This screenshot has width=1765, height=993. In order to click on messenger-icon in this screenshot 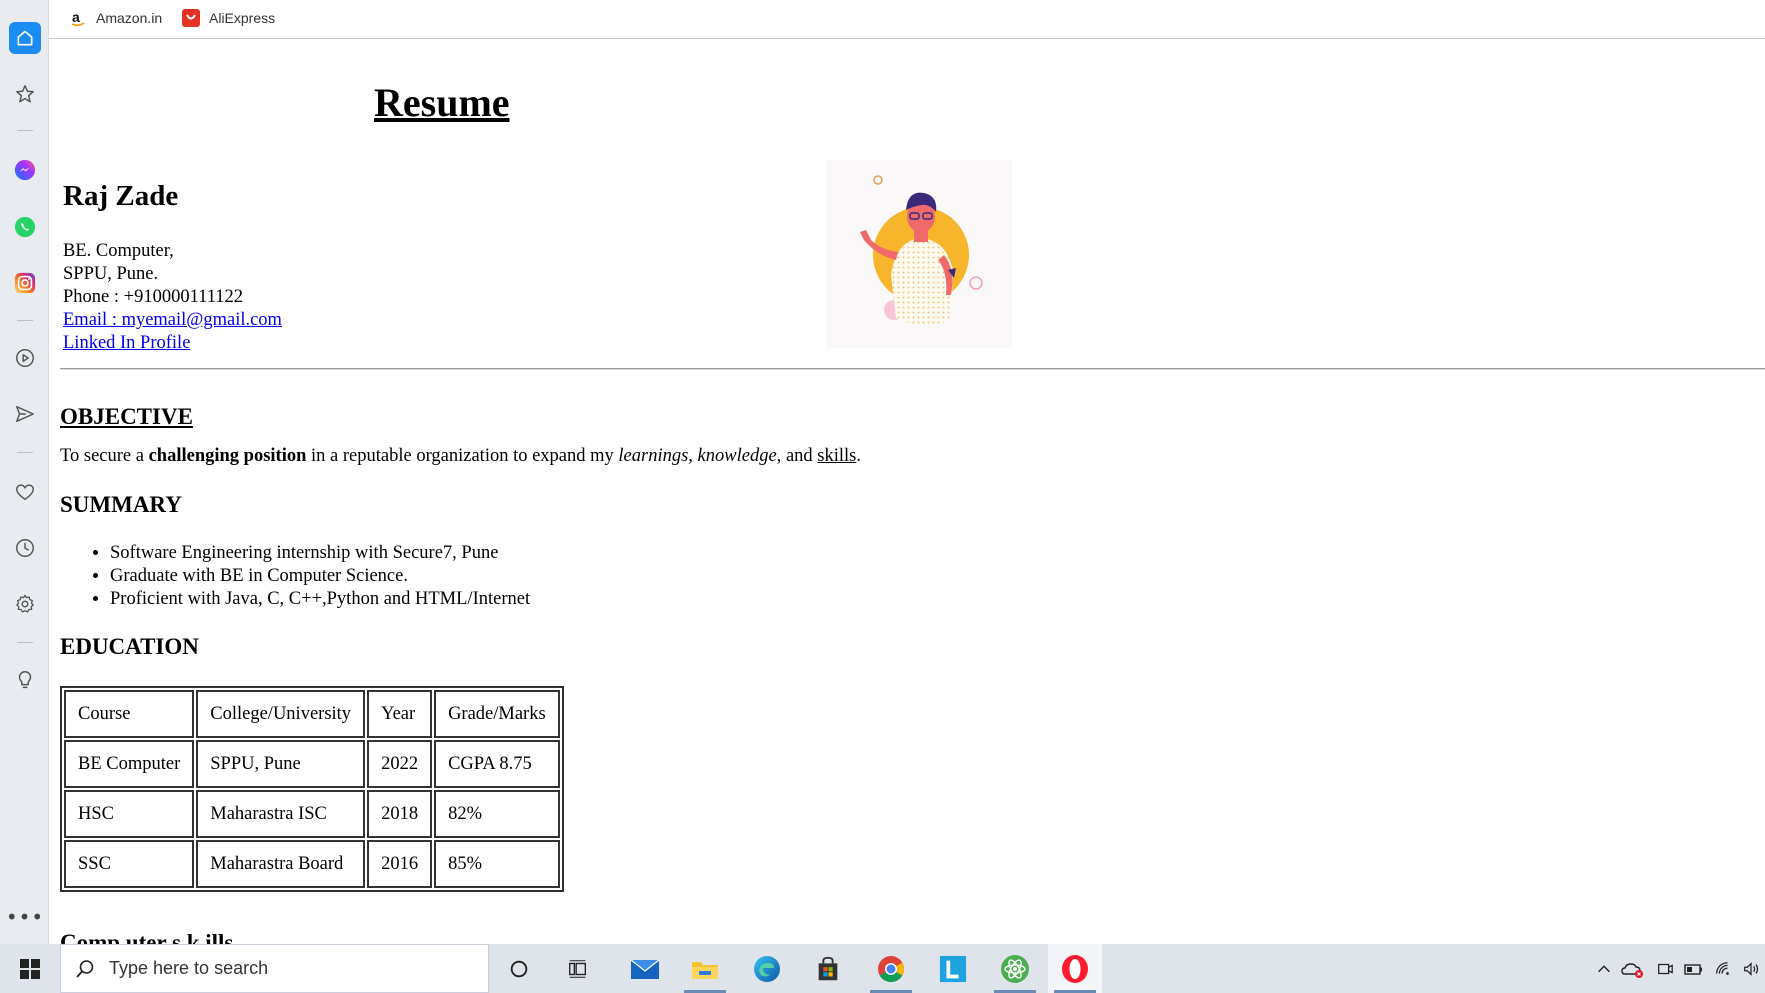, I will do `click(25, 170)`.